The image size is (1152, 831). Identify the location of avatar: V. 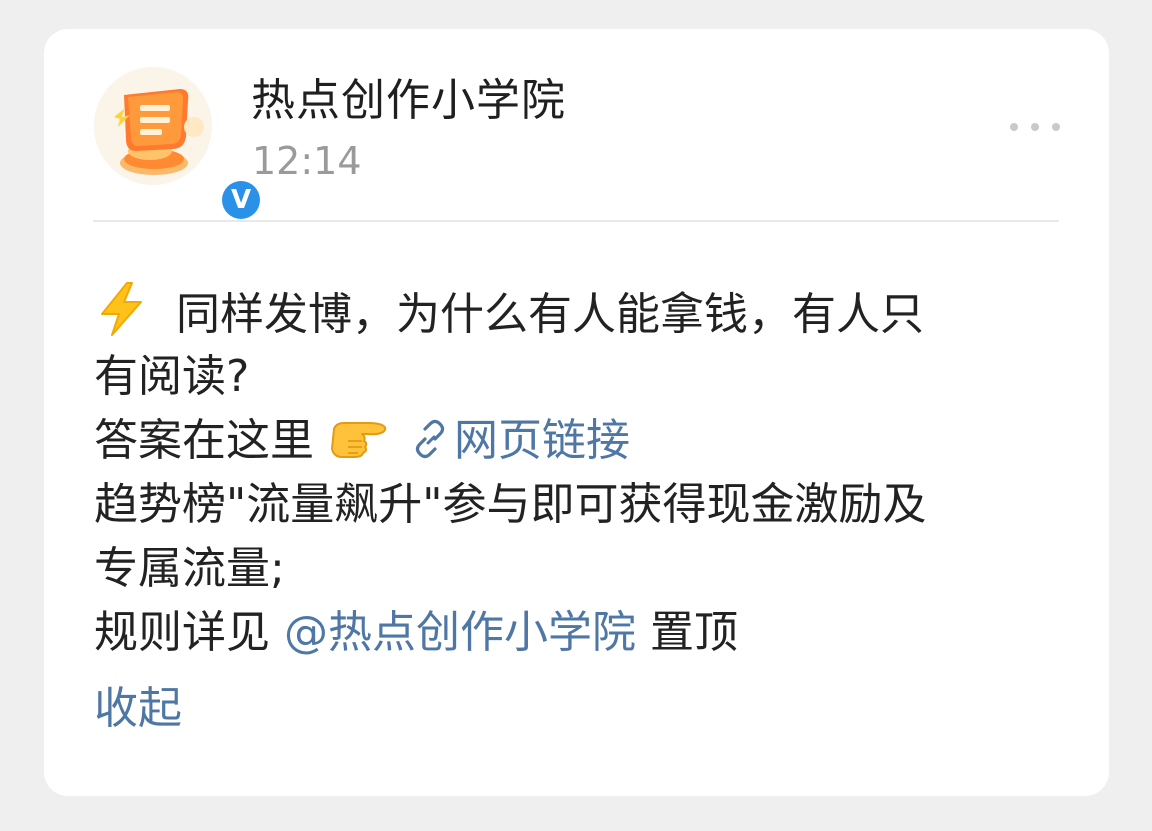
(179, 145).